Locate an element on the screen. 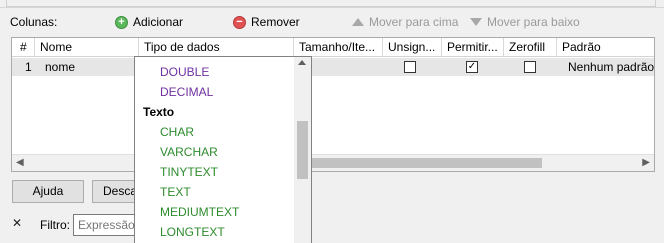 This screenshot has width=664, height=243. move-down-label: Mover para baixo is located at coordinates (533, 22).